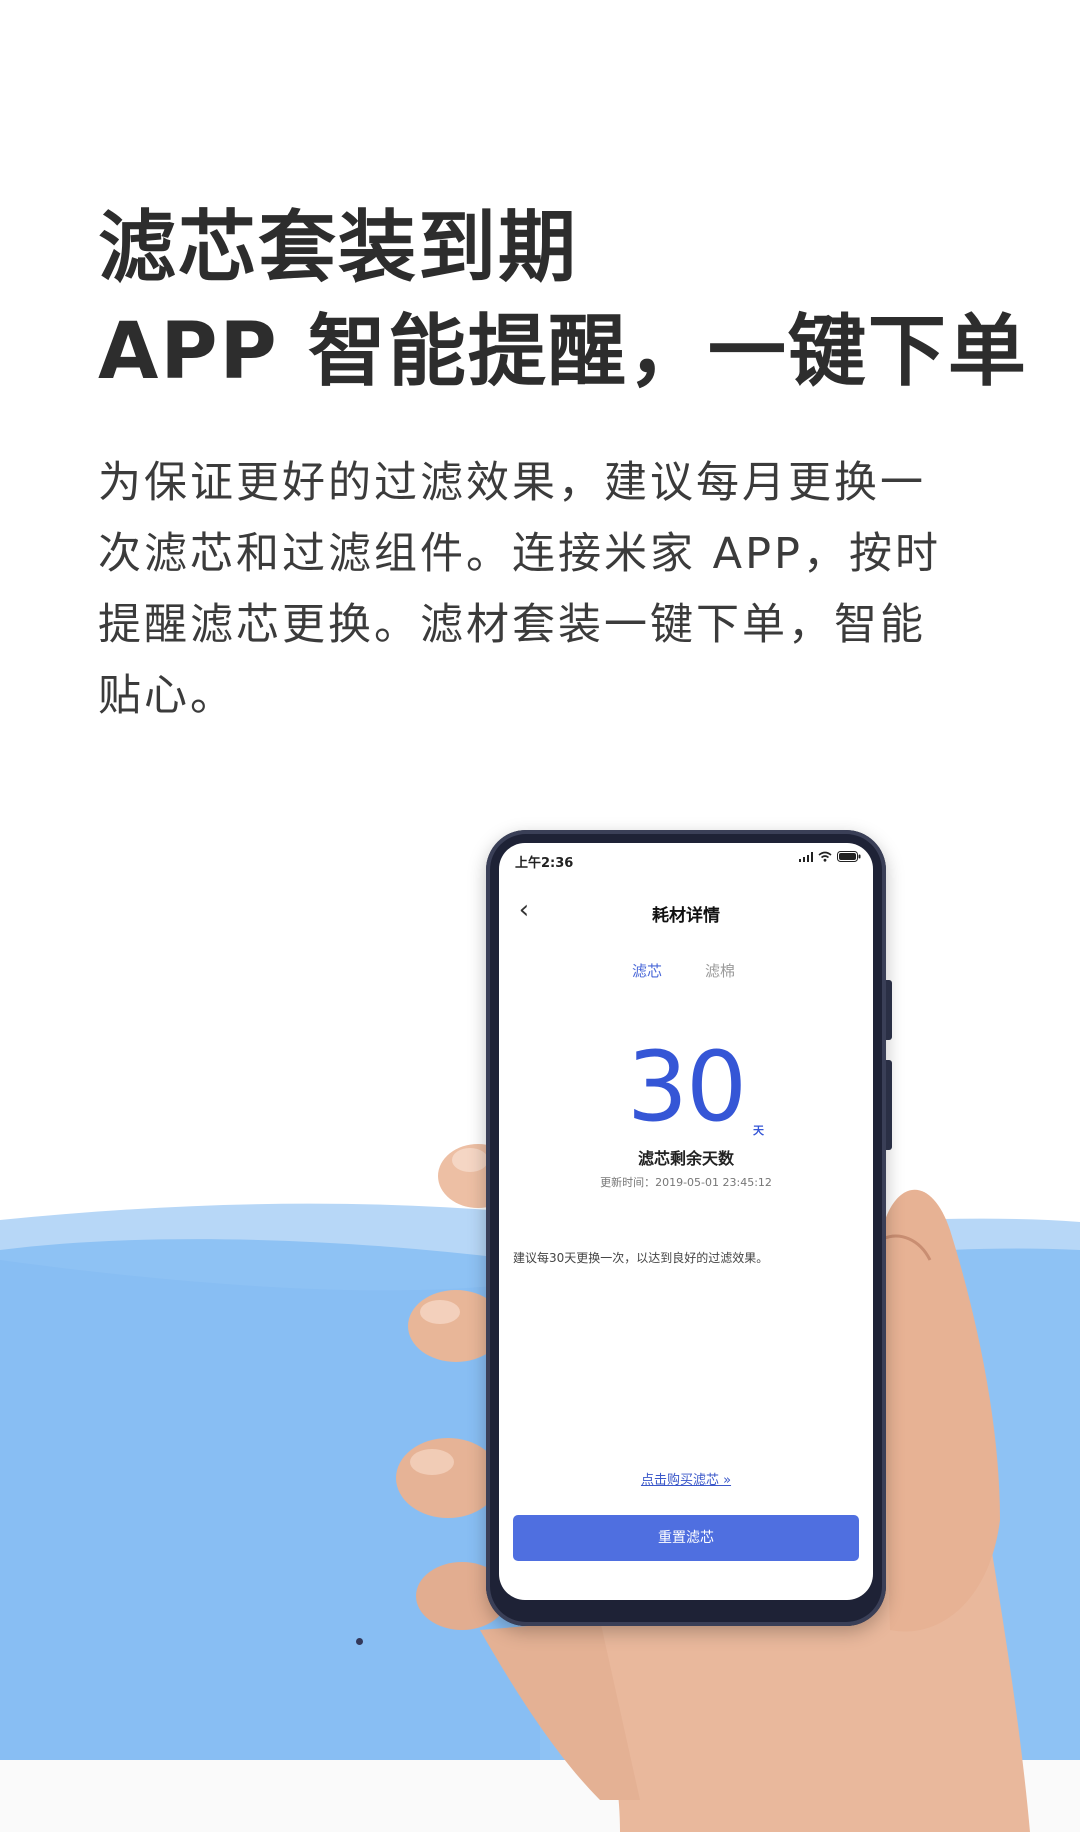 The image size is (1080, 1832). I want to click on reset-filter-button: 重置滤芯, so click(686, 1538).